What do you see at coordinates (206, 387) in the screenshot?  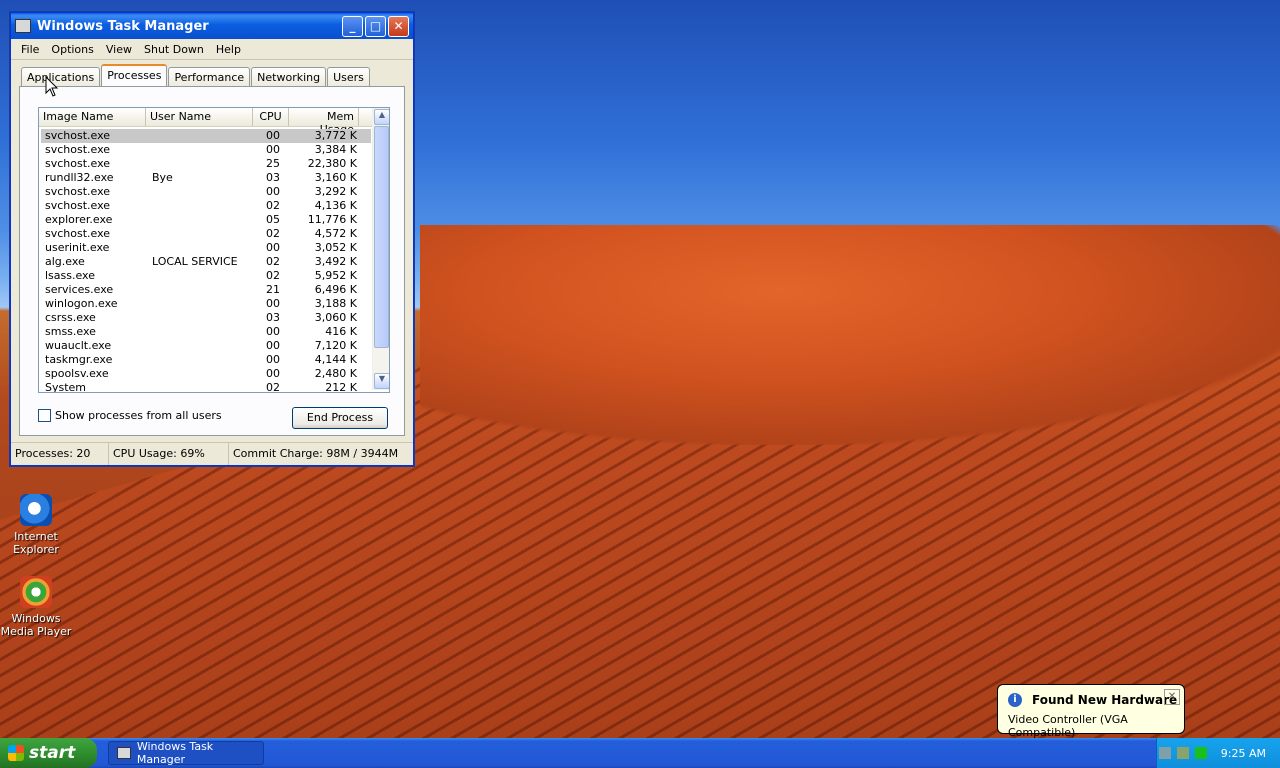 I see `table-row: System 02 212 K` at bounding box center [206, 387].